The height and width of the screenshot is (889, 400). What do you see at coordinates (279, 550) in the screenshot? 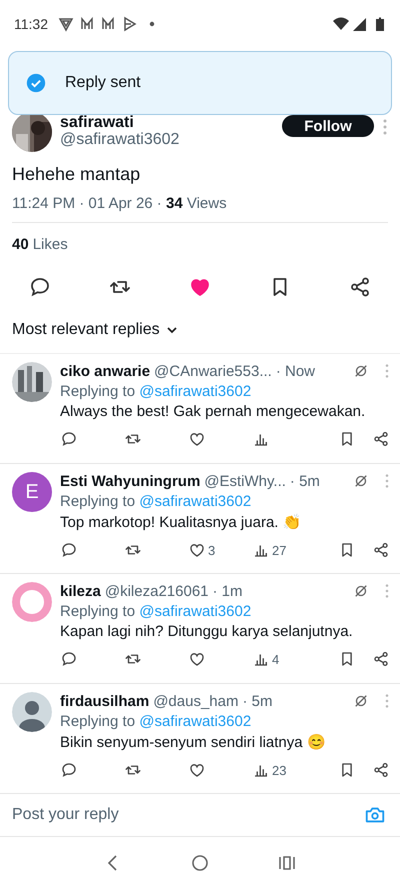
I see `view-count: 27` at bounding box center [279, 550].